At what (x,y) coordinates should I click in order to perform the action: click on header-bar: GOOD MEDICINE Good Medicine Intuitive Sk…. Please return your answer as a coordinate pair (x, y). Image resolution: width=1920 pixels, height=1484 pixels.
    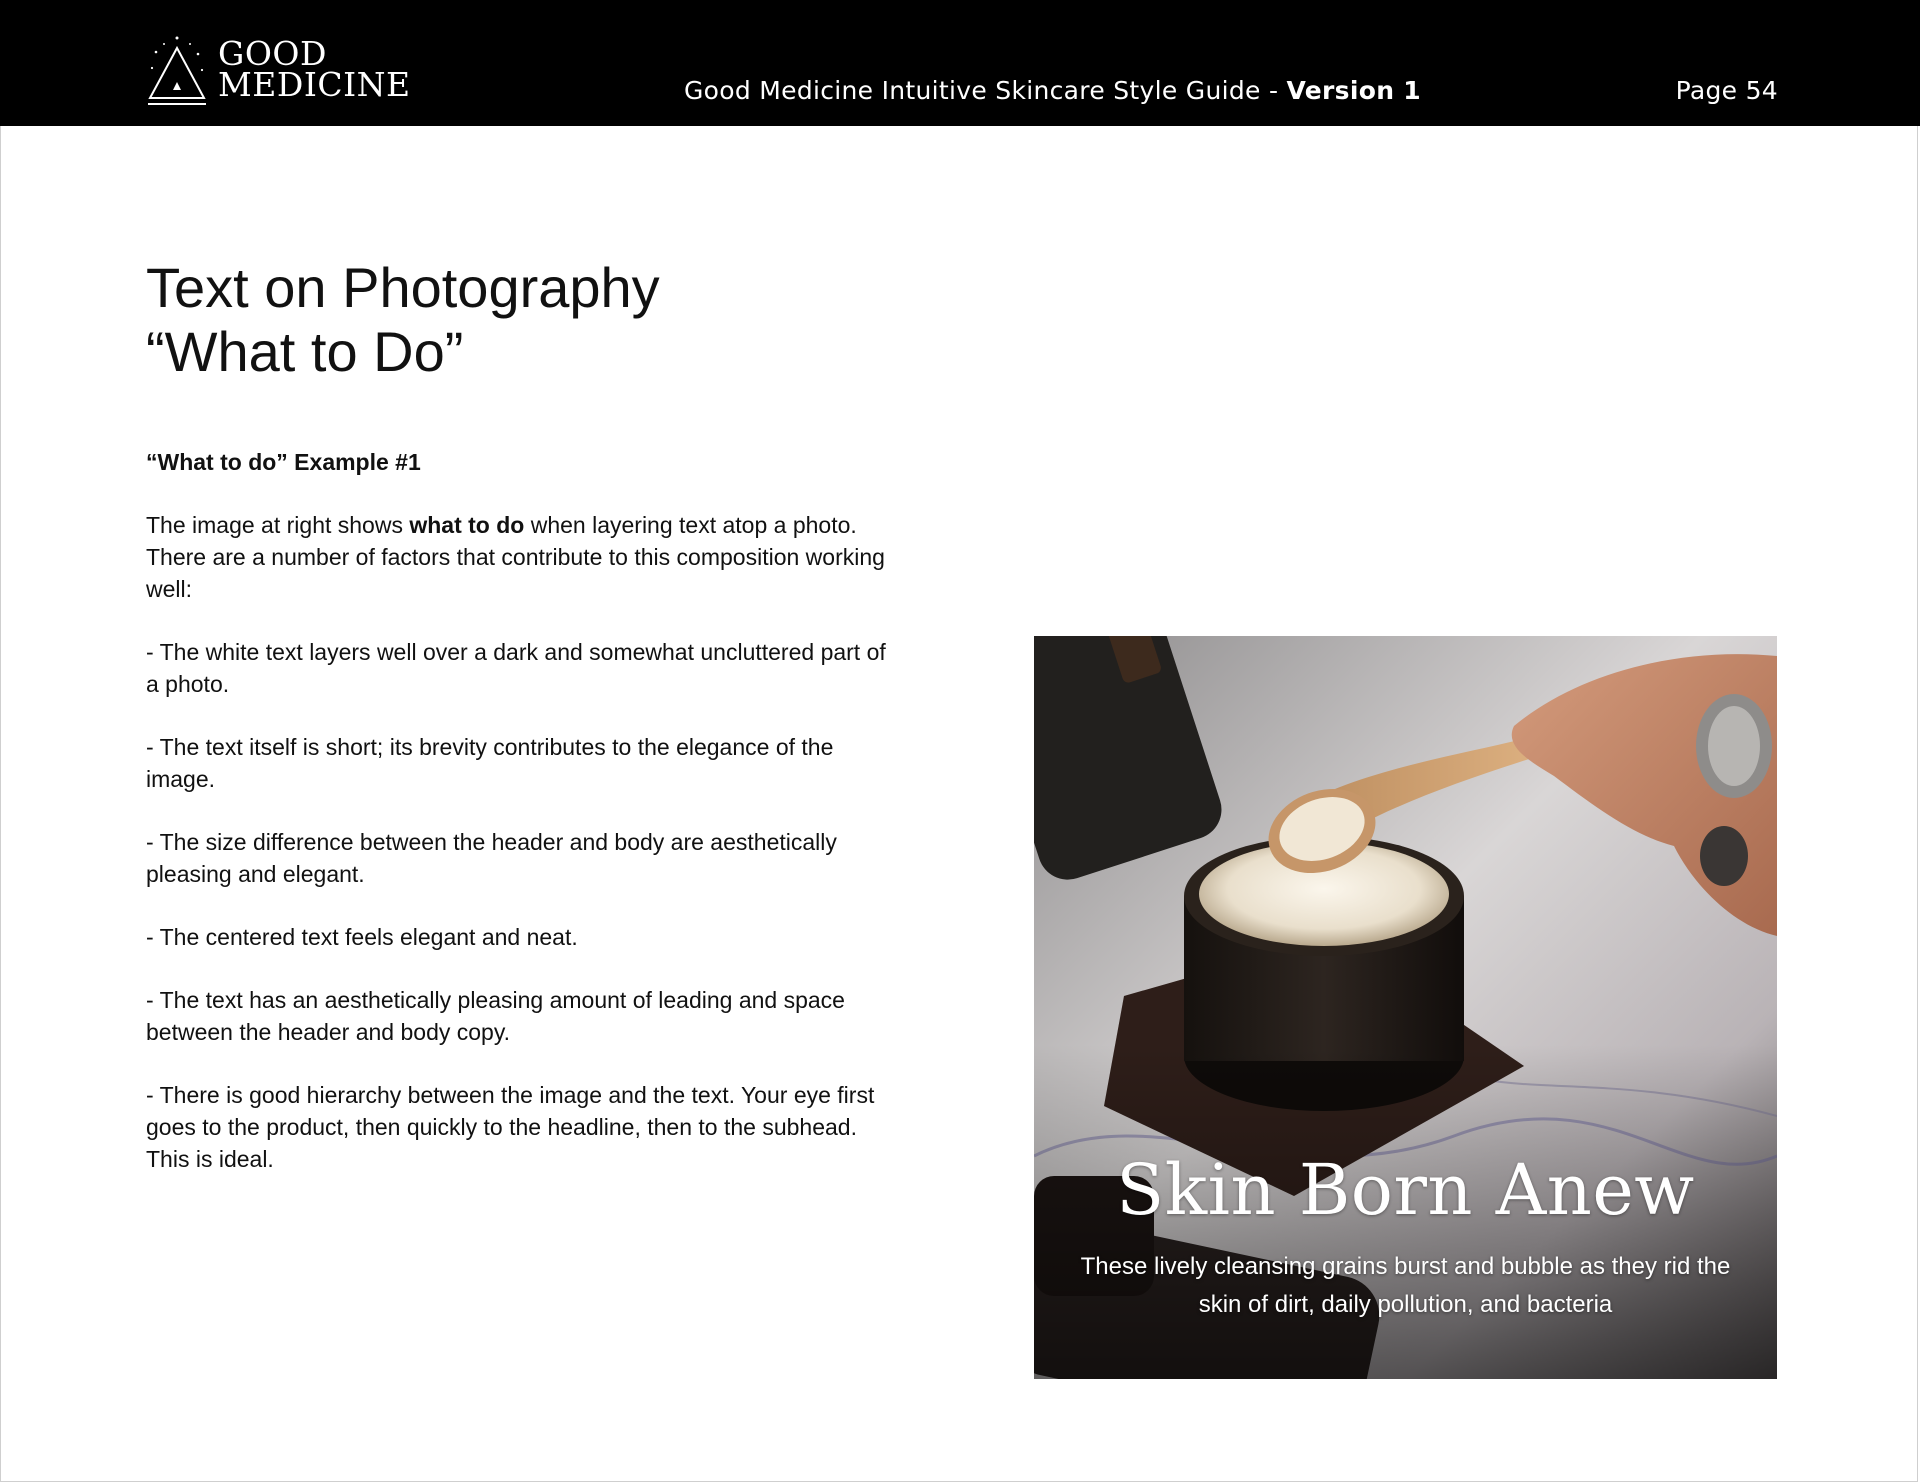
    Looking at the image, I should click on (960, 63).